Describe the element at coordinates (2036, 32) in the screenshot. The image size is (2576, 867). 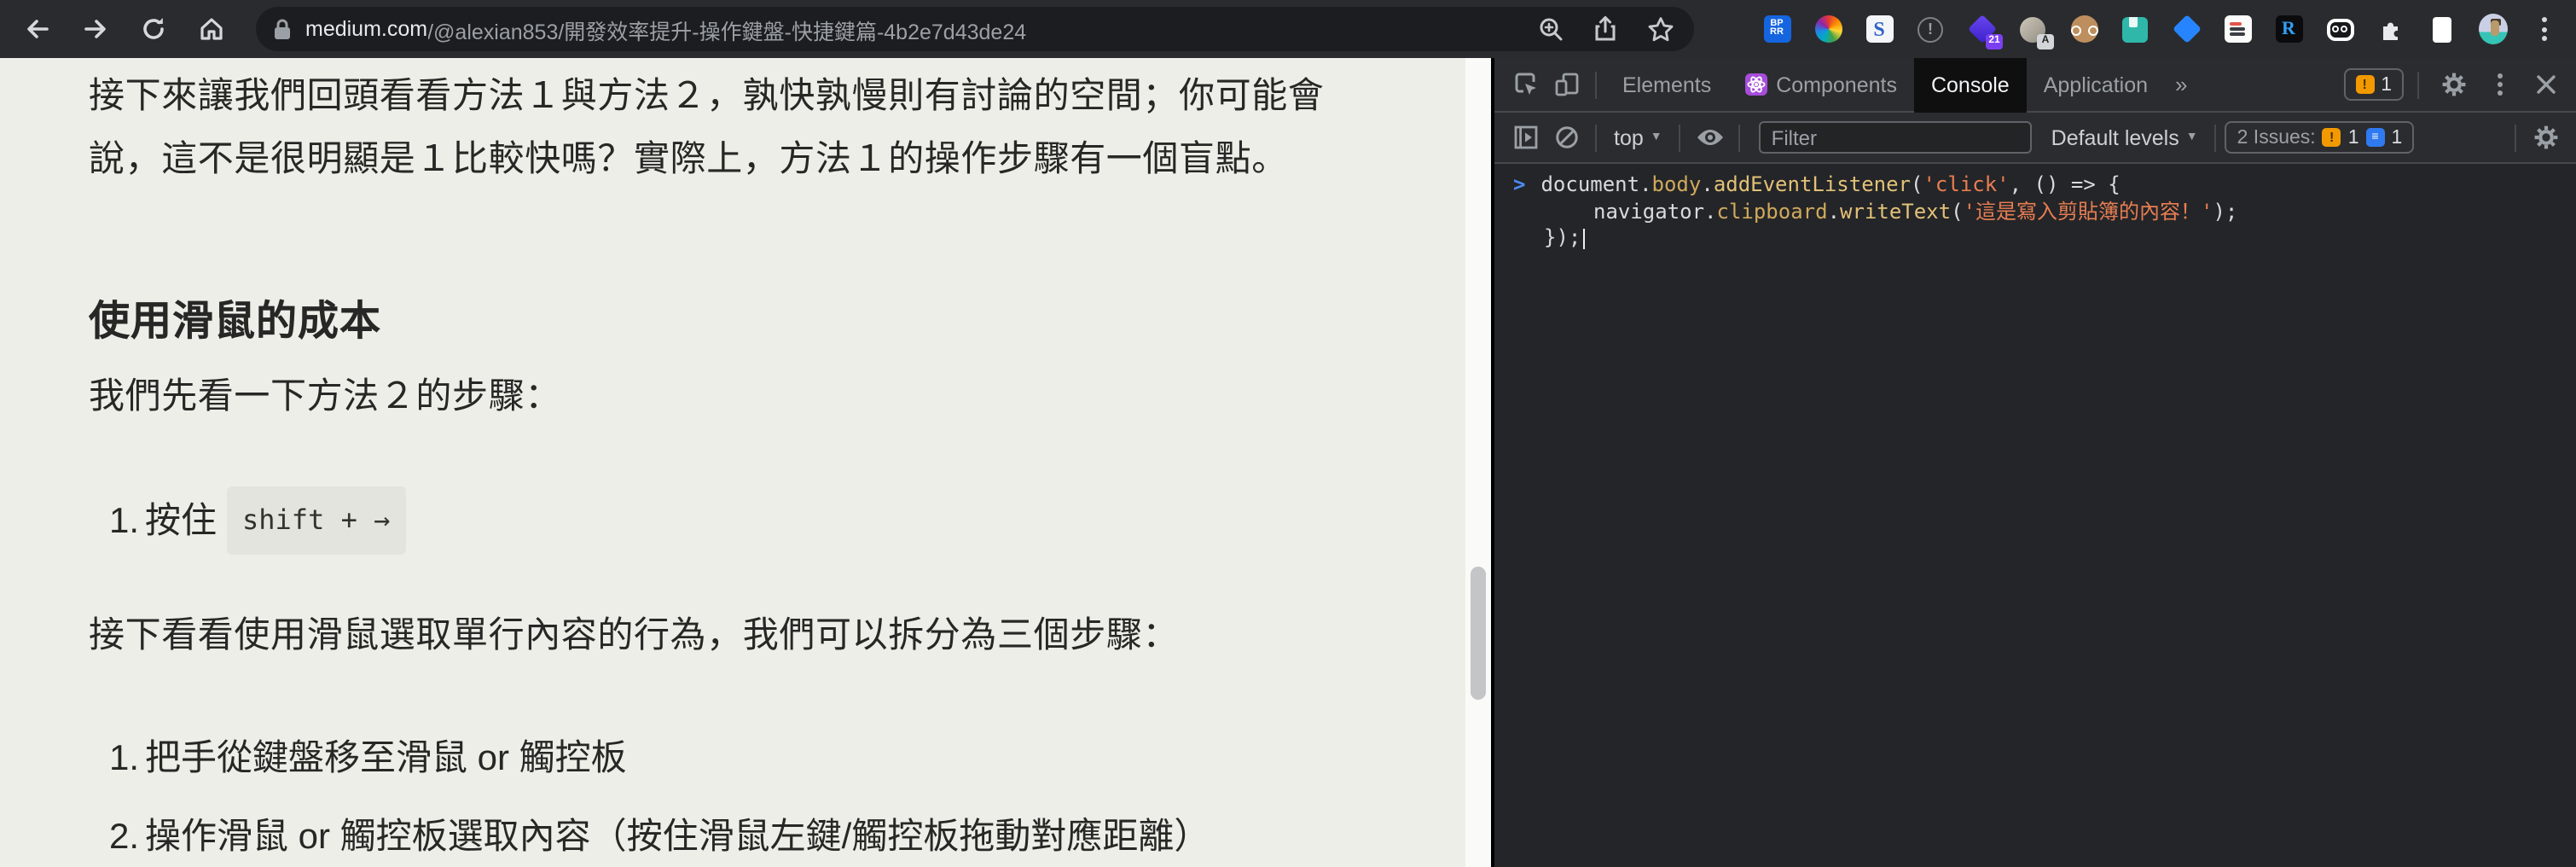
I see `extension-shortcut-icon: A` at that location.